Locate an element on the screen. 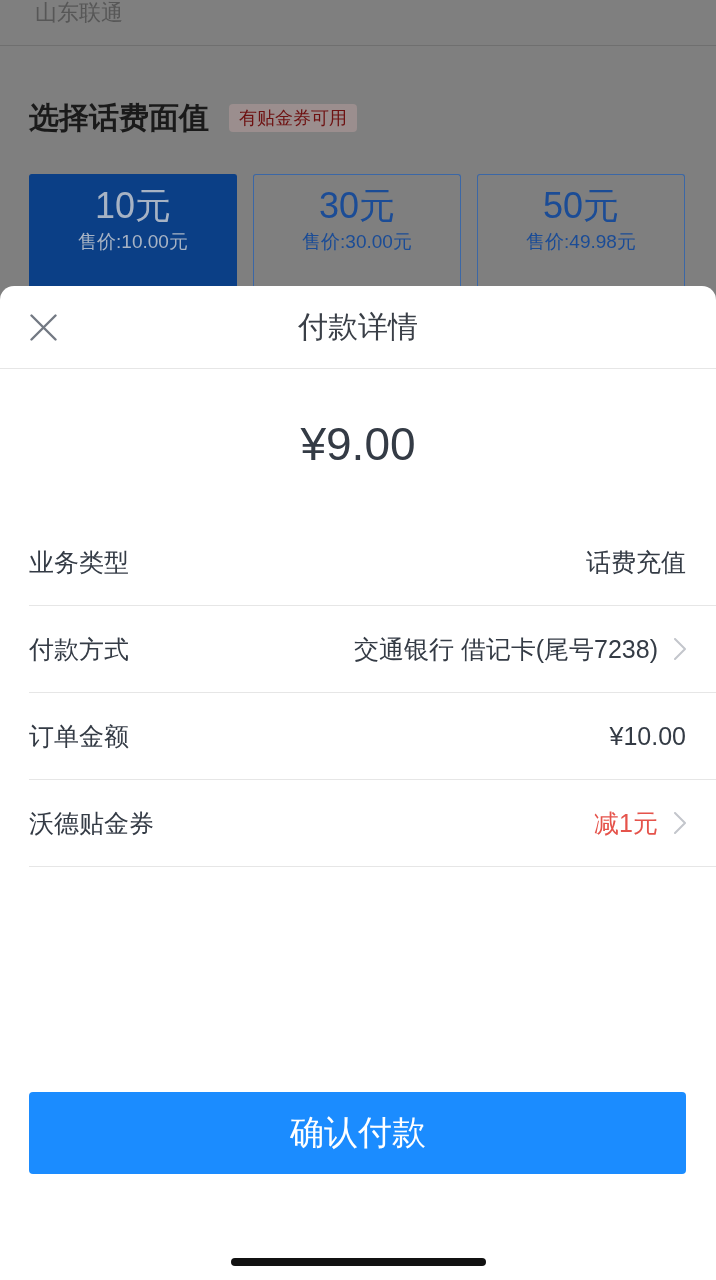  coupon-badge: 有贴金券可用 is located at coordinates (293, 118).